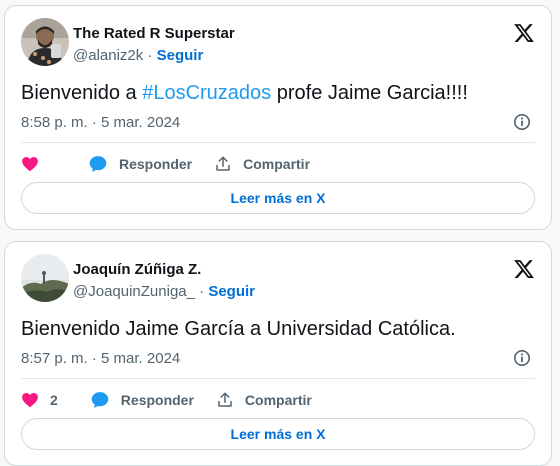  What do you see at coordinates (206, 93) in the screenshot?
I see `hashtag-link: #LosCruzados` at bounding box center [206, 93].